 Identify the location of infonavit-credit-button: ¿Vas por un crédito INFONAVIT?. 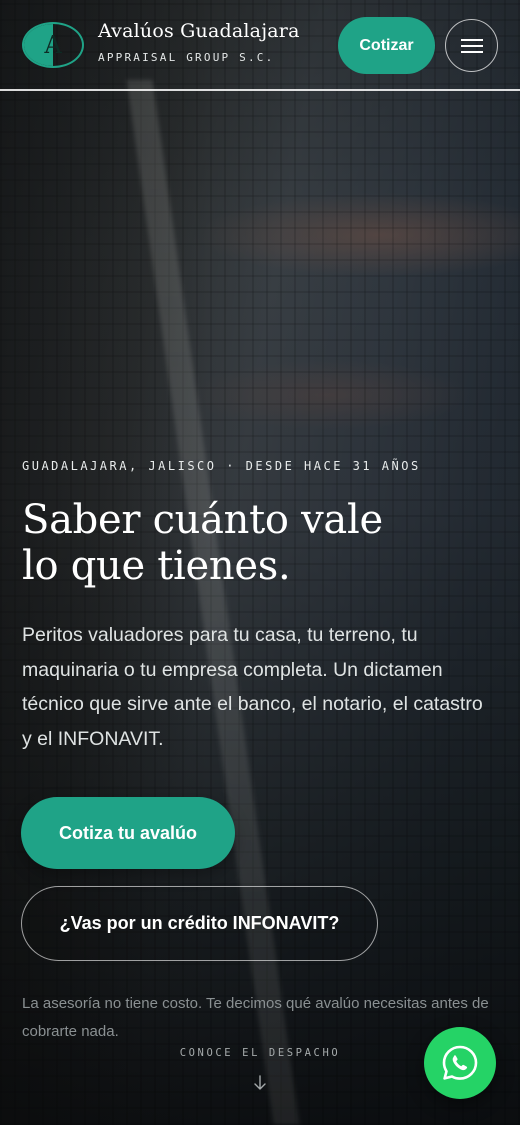
(199, 923).